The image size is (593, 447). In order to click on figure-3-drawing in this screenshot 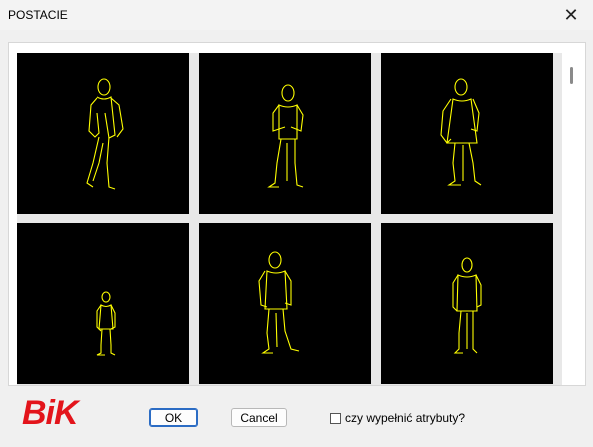, I will do `click(461, 132)`.